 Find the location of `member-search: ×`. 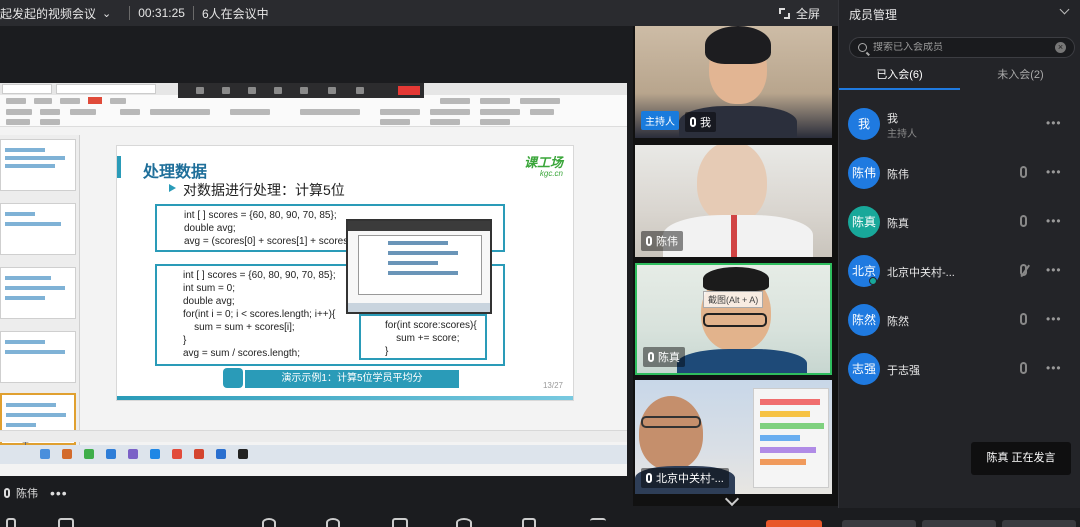

member-search: × is located at coordinates (962, 47).